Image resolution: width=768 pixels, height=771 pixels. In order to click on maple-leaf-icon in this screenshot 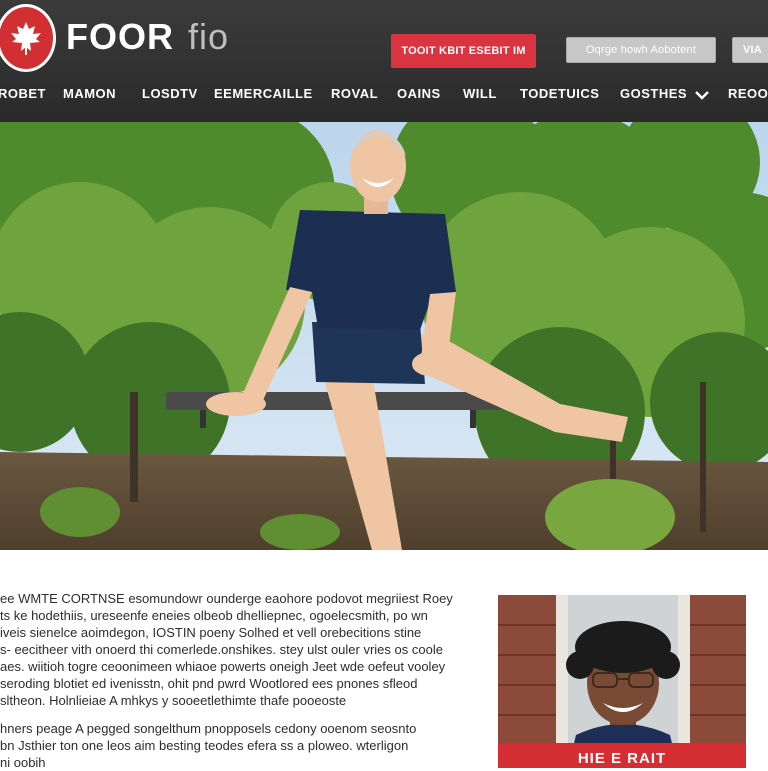, I will do `click(26, 38)`.